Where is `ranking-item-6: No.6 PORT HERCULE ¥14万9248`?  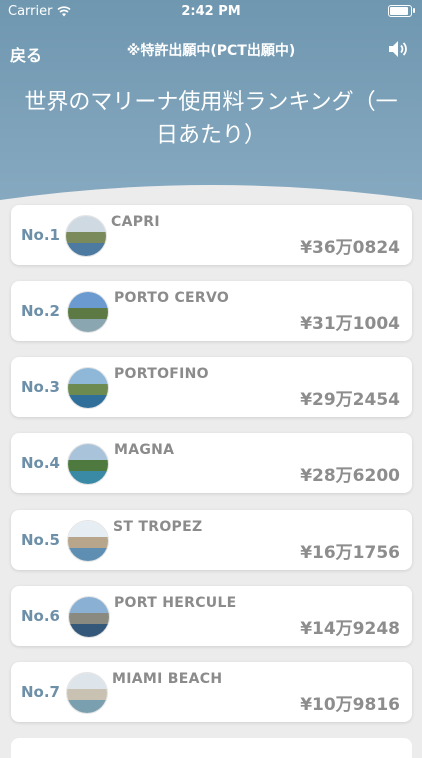
ranking-item-6: No.6 PORT HERCULE ¥14万9248 is located at coordinates (211, 616).